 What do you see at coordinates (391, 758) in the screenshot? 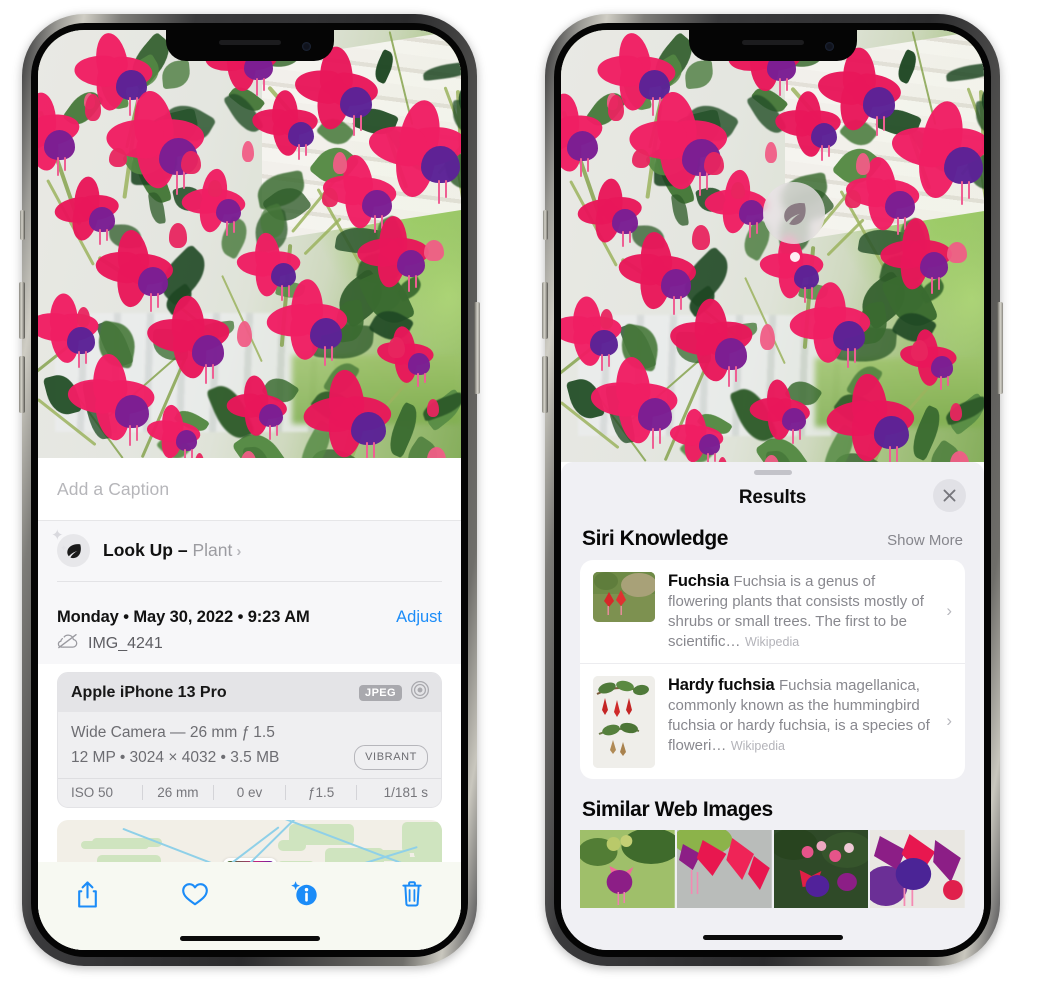
I see `vibrant-badge: VIBRANT` at bounding box center [391, 758].